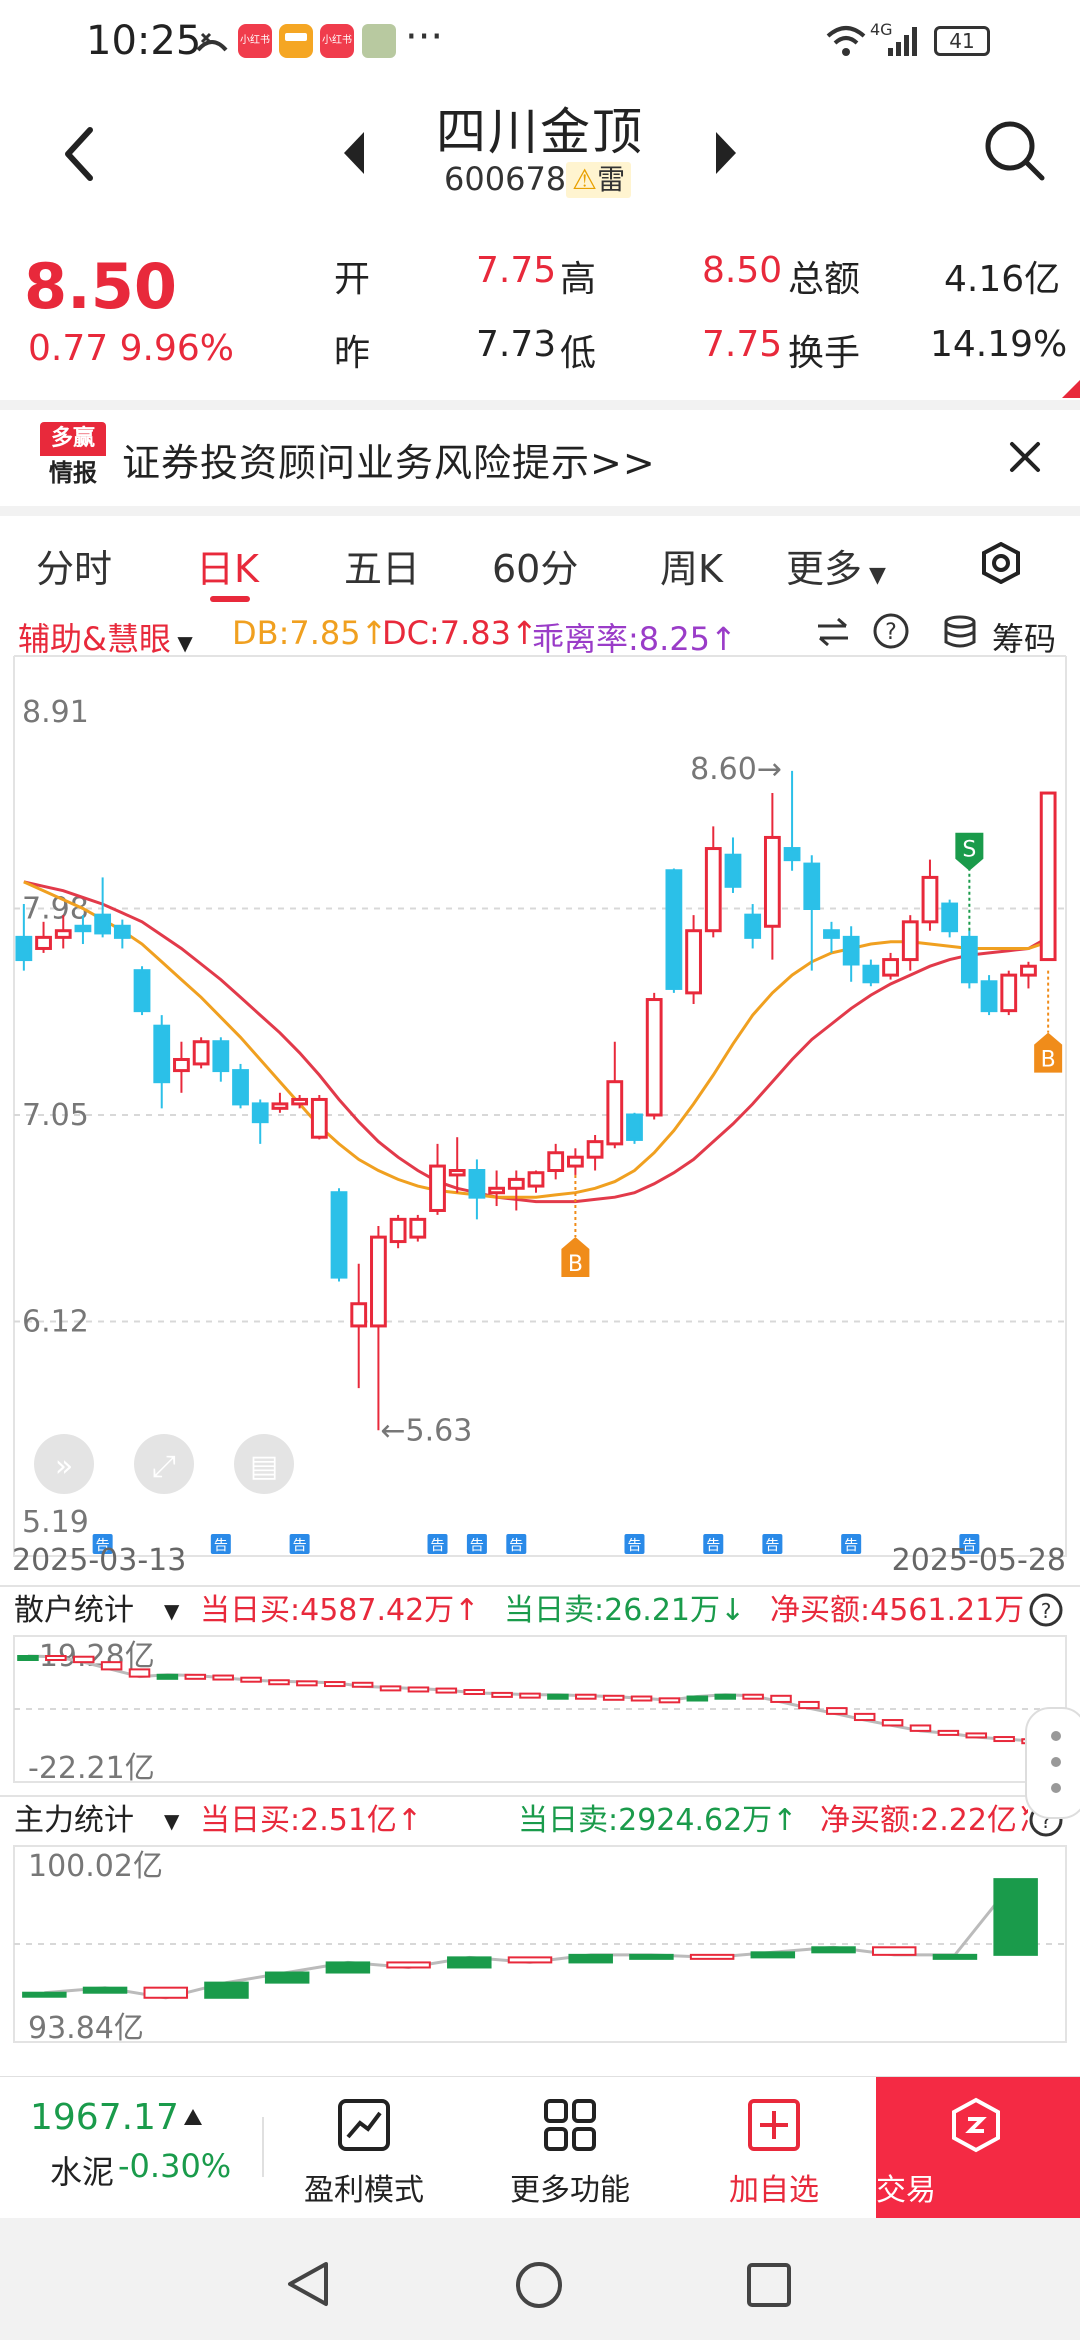 This screenshot has height=2340, width=1080. I want to click on signal-icon, so click(902, 41).